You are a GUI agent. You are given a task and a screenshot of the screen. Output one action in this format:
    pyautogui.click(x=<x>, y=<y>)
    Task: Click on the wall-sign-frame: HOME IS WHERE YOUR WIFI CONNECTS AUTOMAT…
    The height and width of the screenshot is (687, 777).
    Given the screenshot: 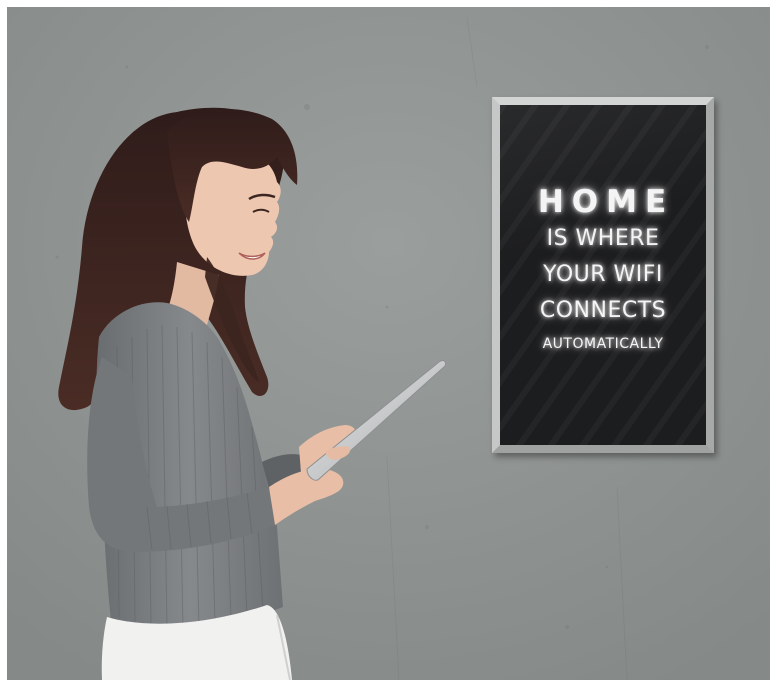 What is the action you would take?
    pyautogui.click(x=603, y=275)
    